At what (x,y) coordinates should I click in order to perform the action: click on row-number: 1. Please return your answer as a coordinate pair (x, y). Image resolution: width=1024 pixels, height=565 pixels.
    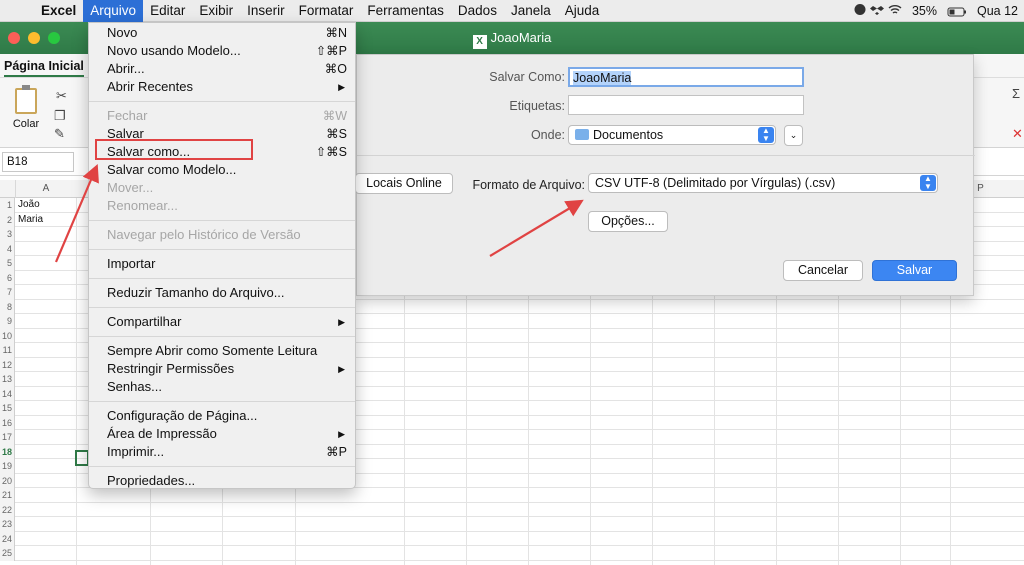
    Looking at the image, I should click on (7, 205).